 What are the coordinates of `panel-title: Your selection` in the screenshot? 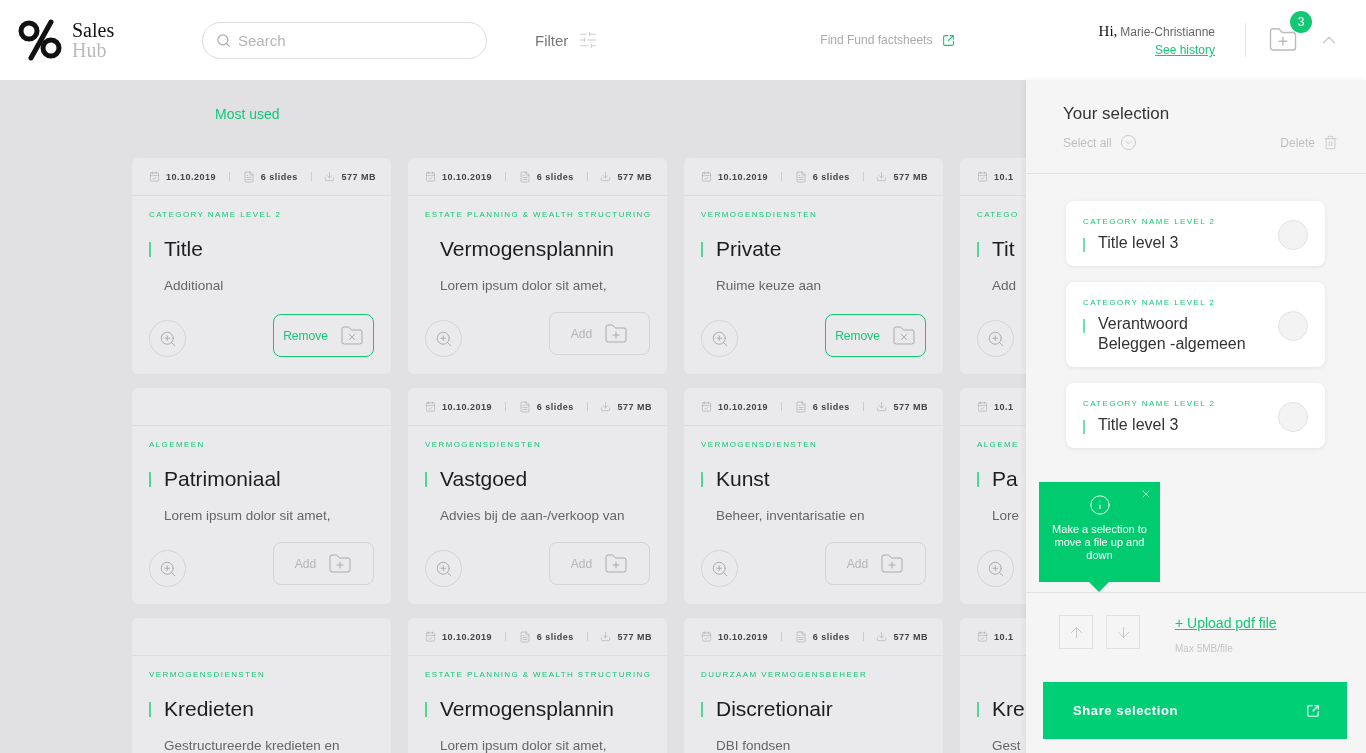 It's located at (1117, 114).